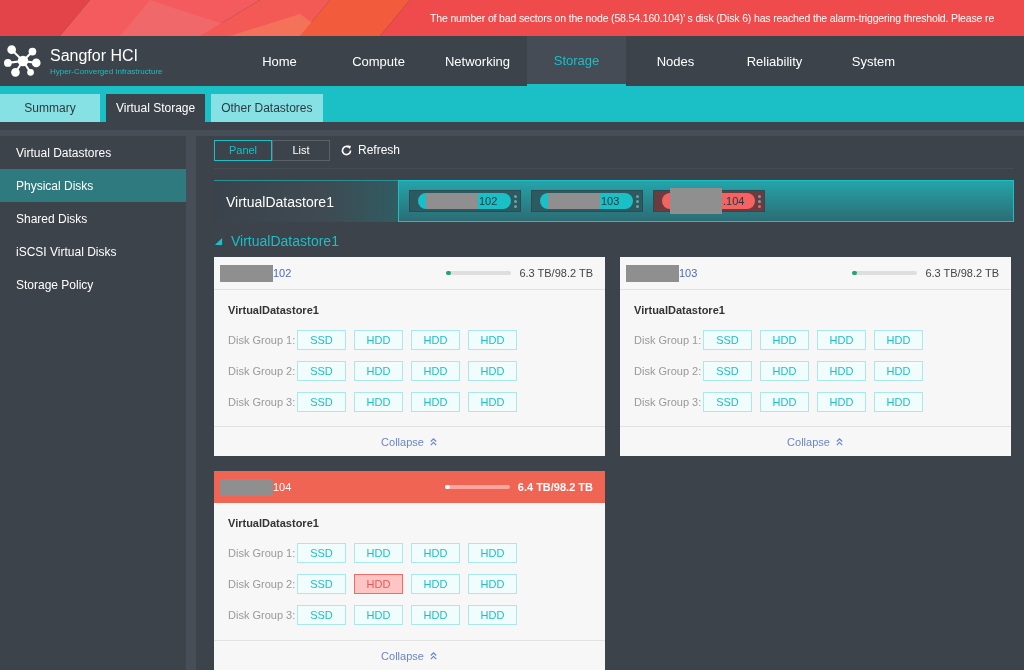  What do you see at coordinates (243, 150) in the screenshot?
I see `view-toggle-button: Panel` at bounding box center [243, 150].